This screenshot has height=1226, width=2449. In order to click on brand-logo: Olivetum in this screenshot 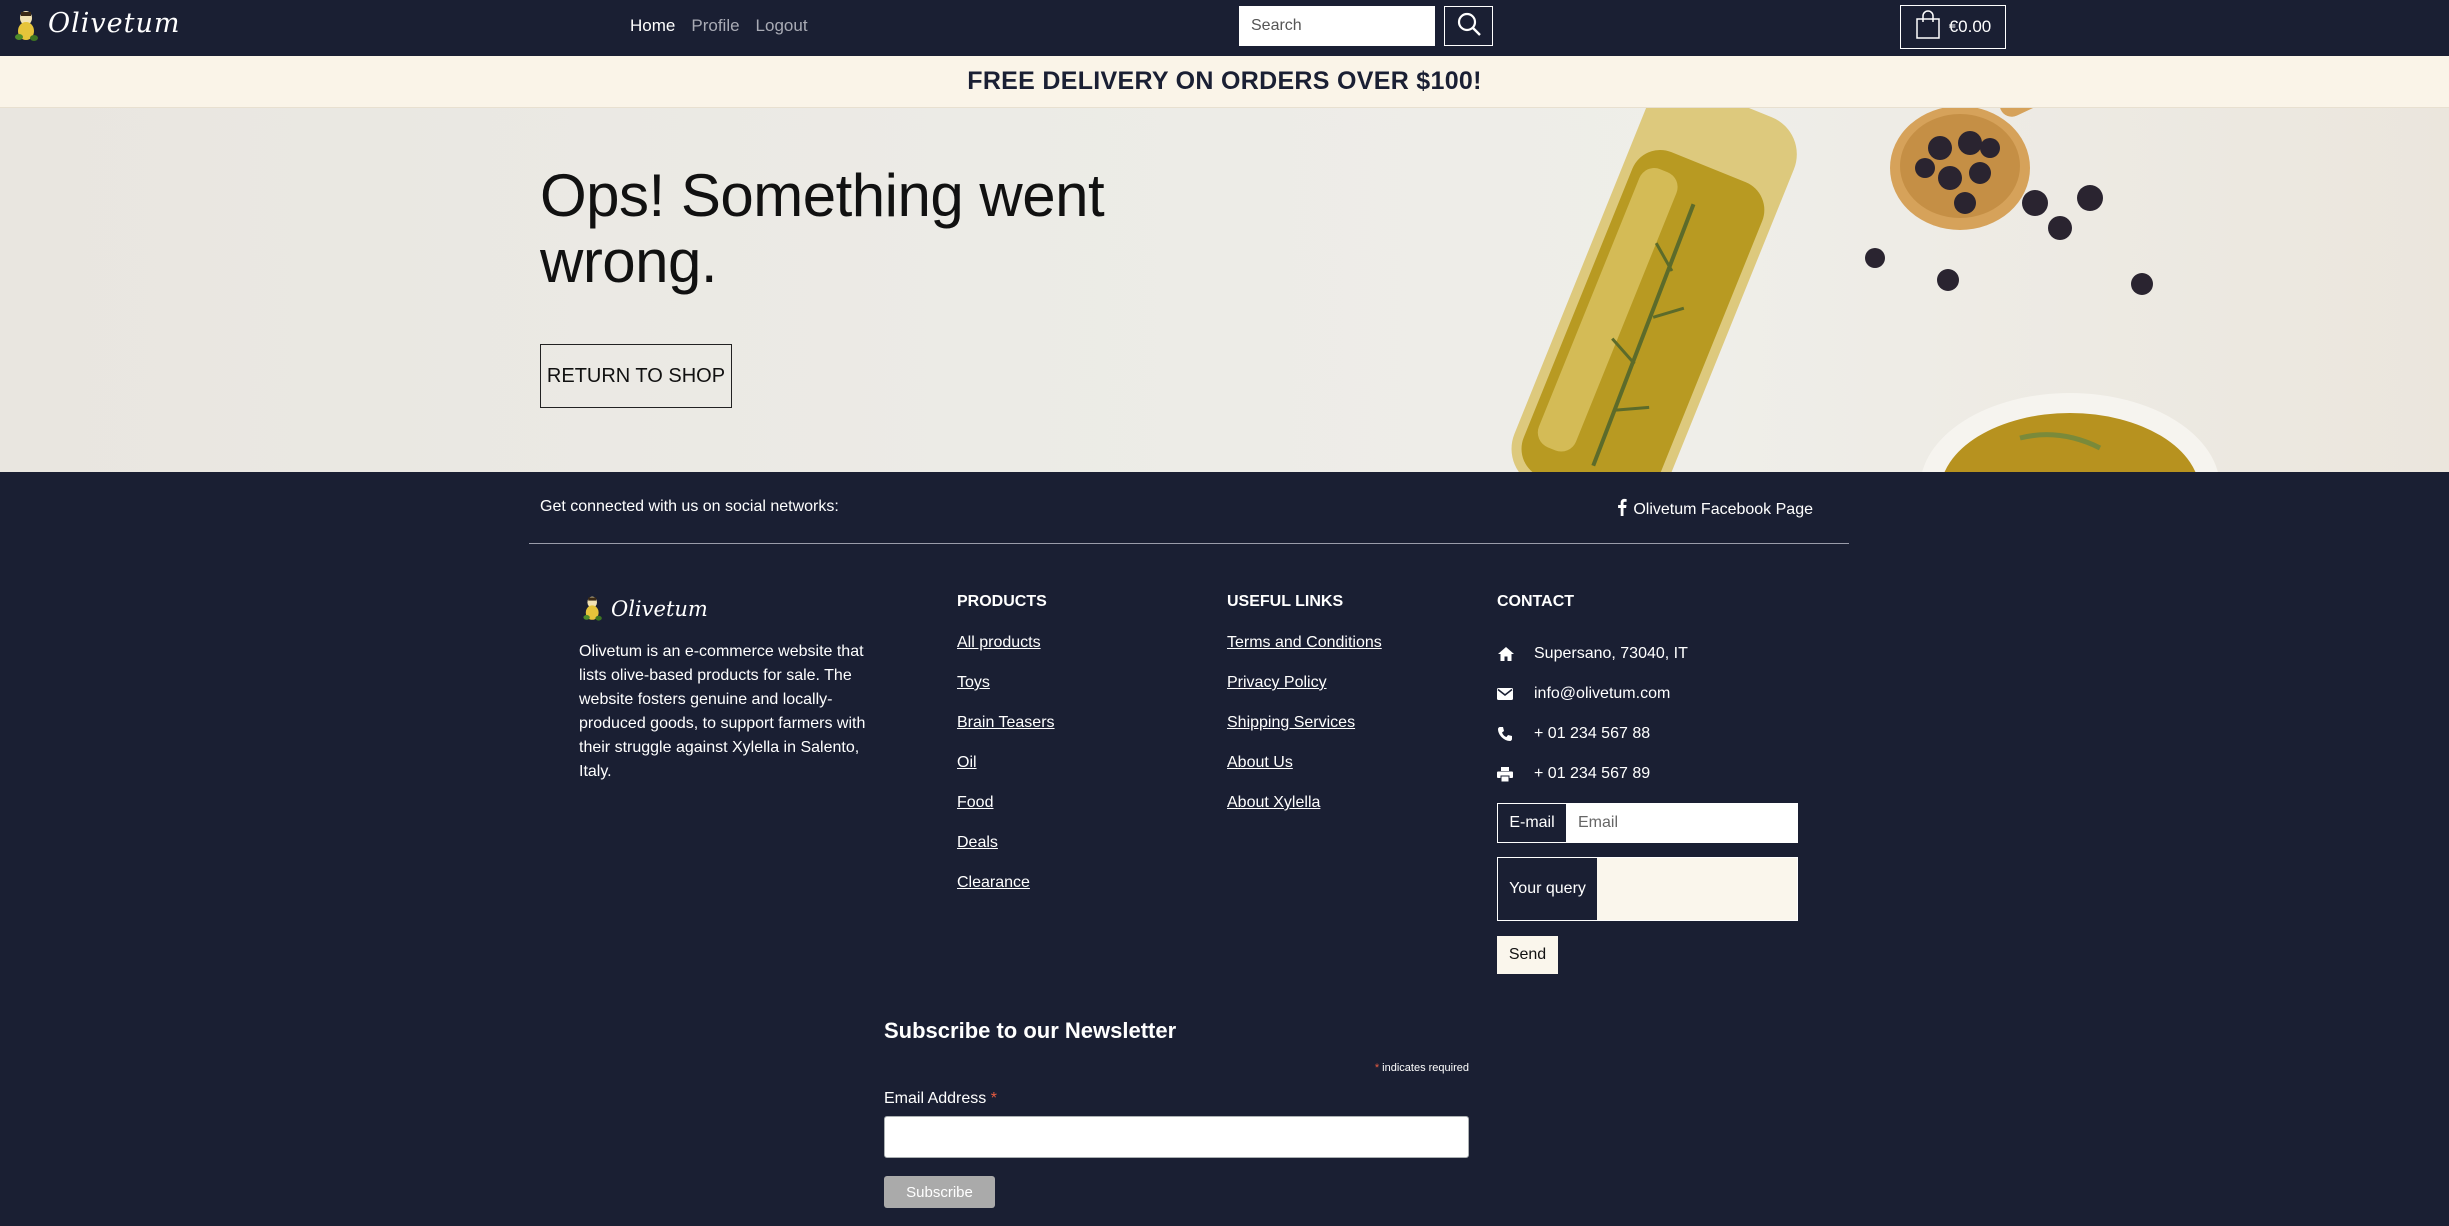, I will do `click(95, 24)`.